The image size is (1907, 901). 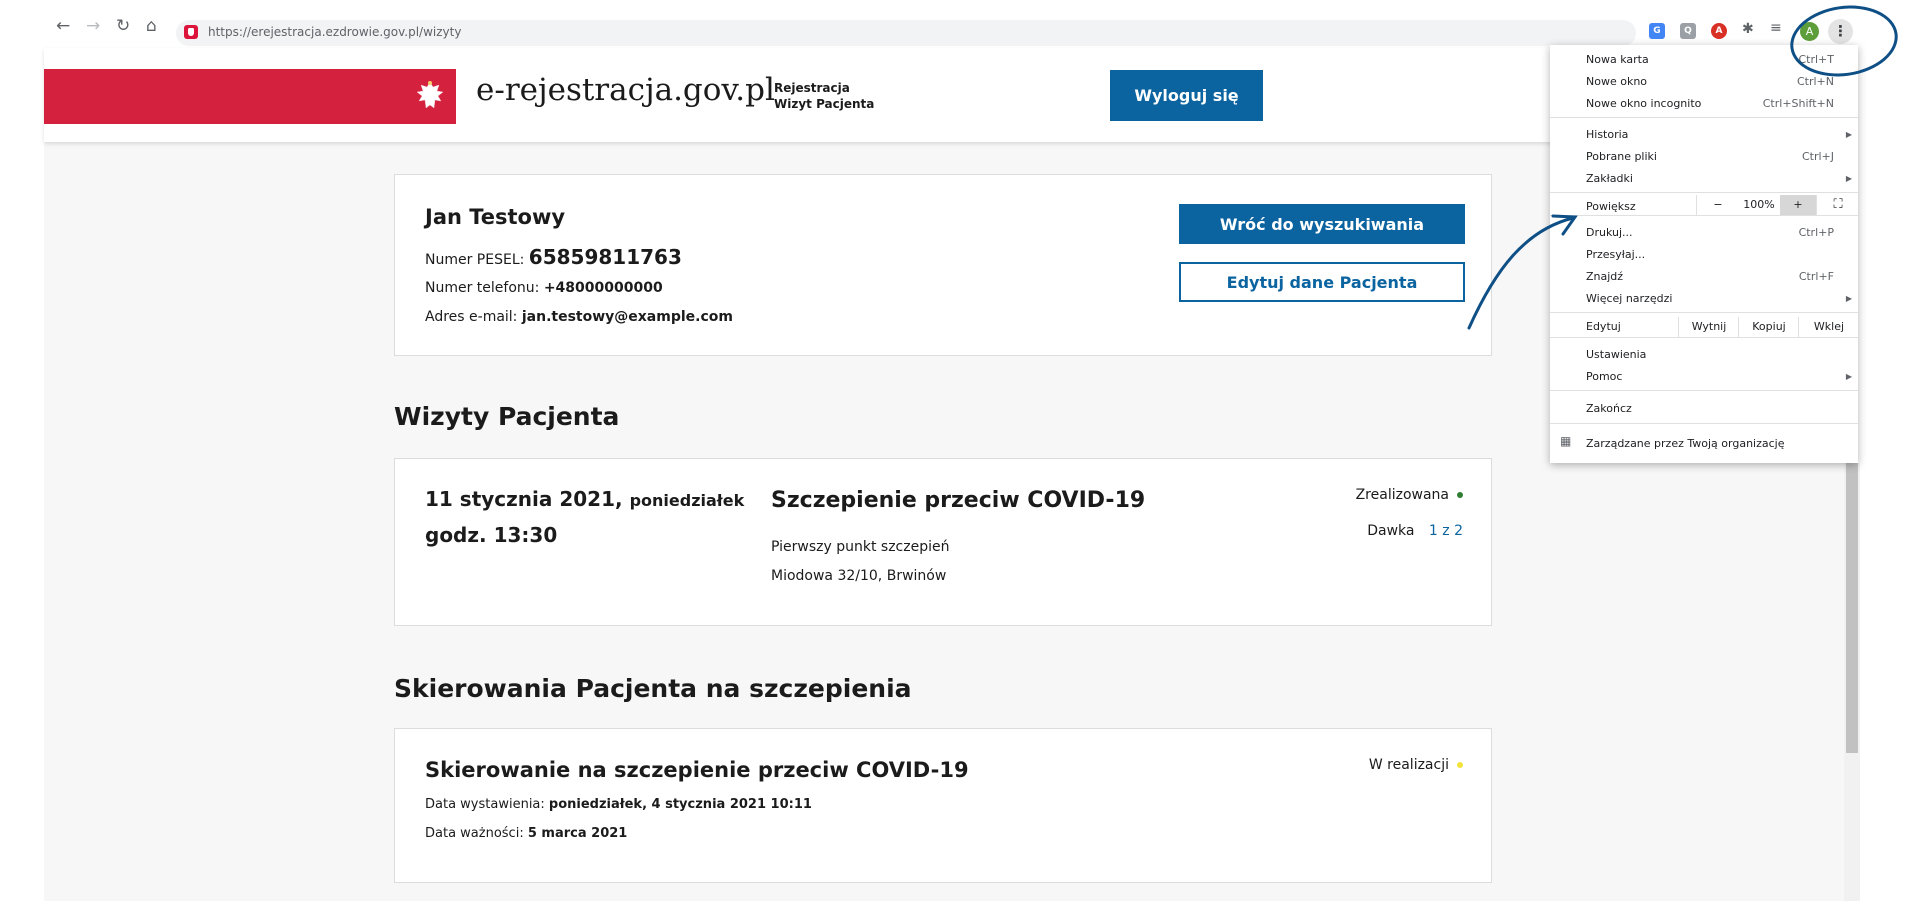 I want to click on pesel-value: 65859811763, so click(x=605, y=257).